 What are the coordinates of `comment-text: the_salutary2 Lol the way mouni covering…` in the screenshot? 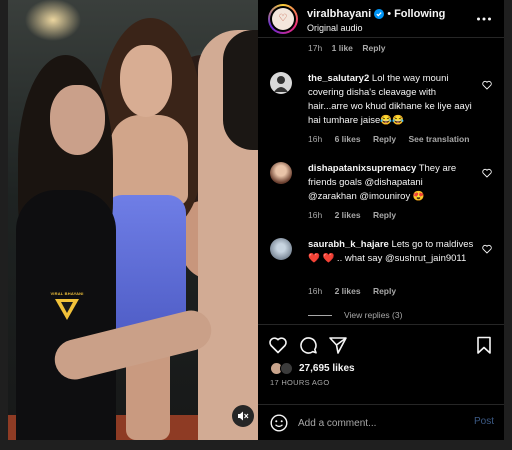 It's located at (391, 100).